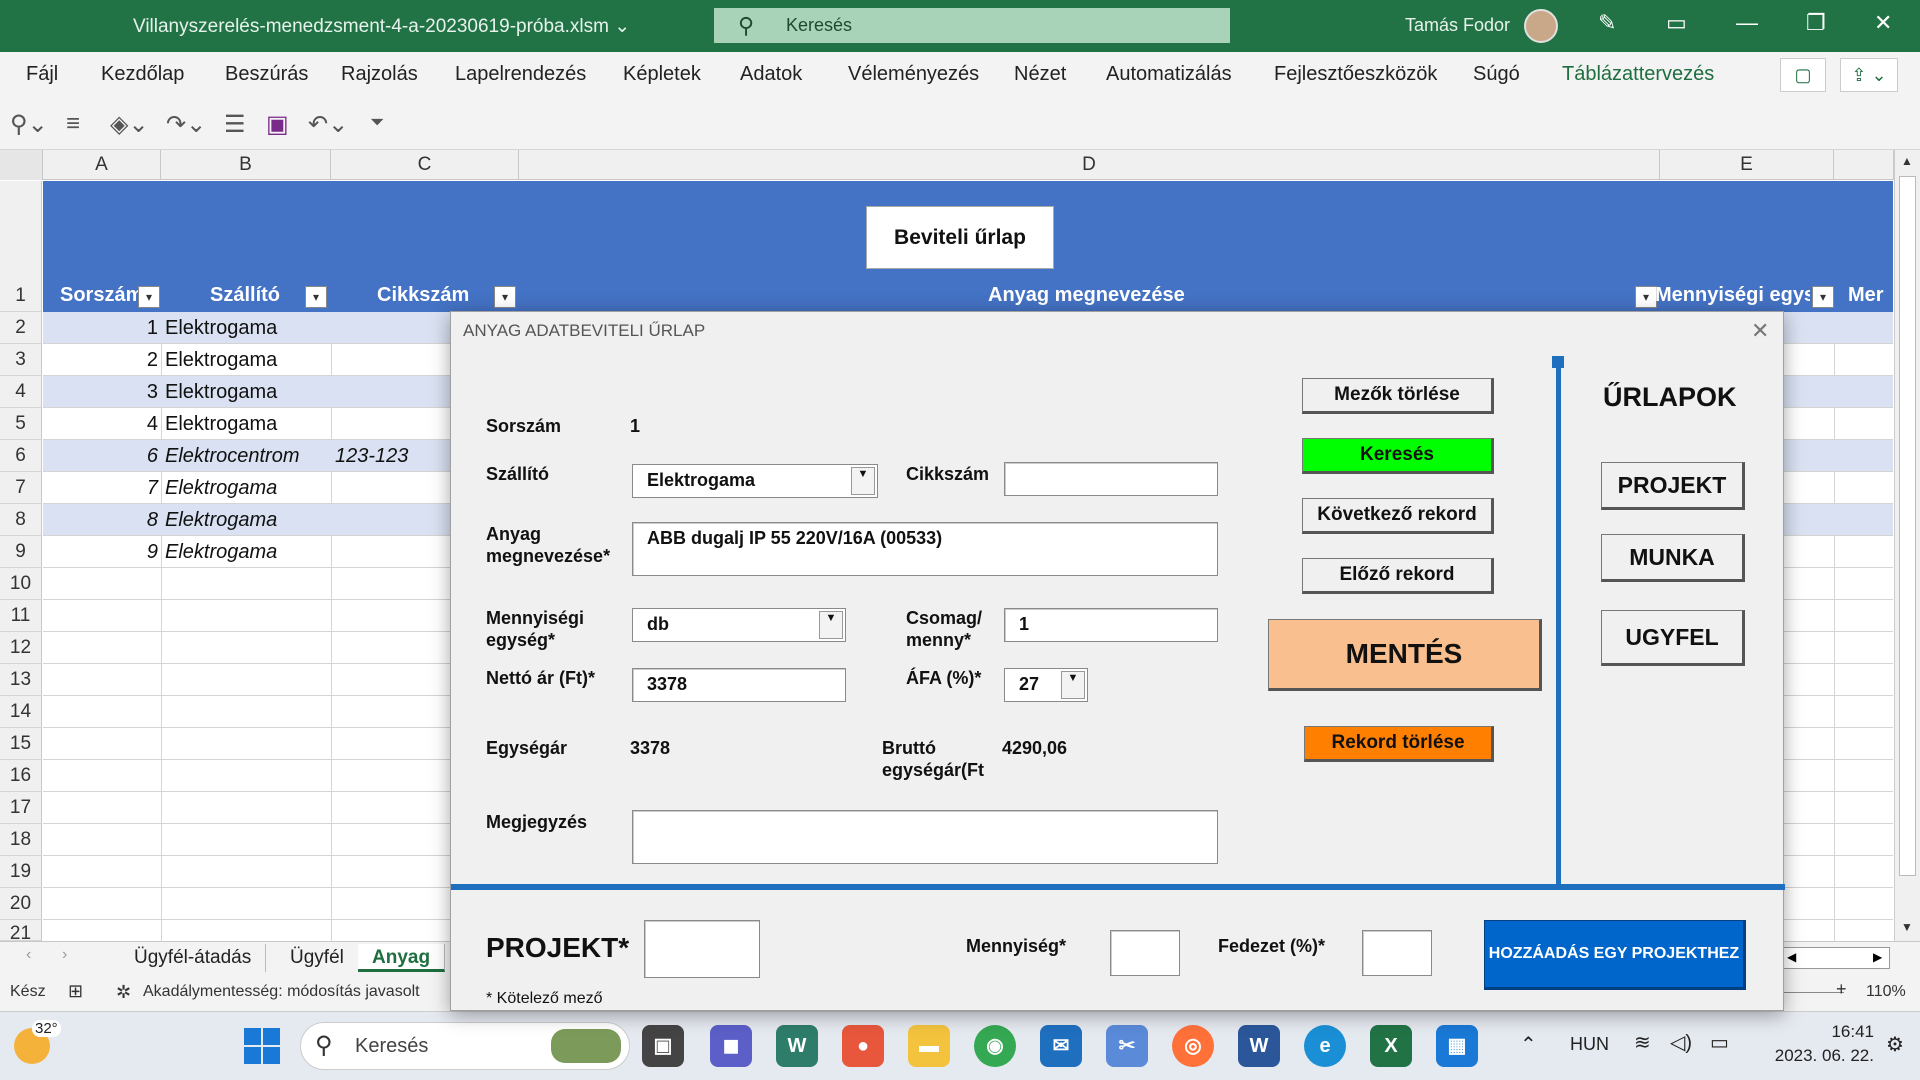  I want to click on row-header: 9, so click(21, 552).